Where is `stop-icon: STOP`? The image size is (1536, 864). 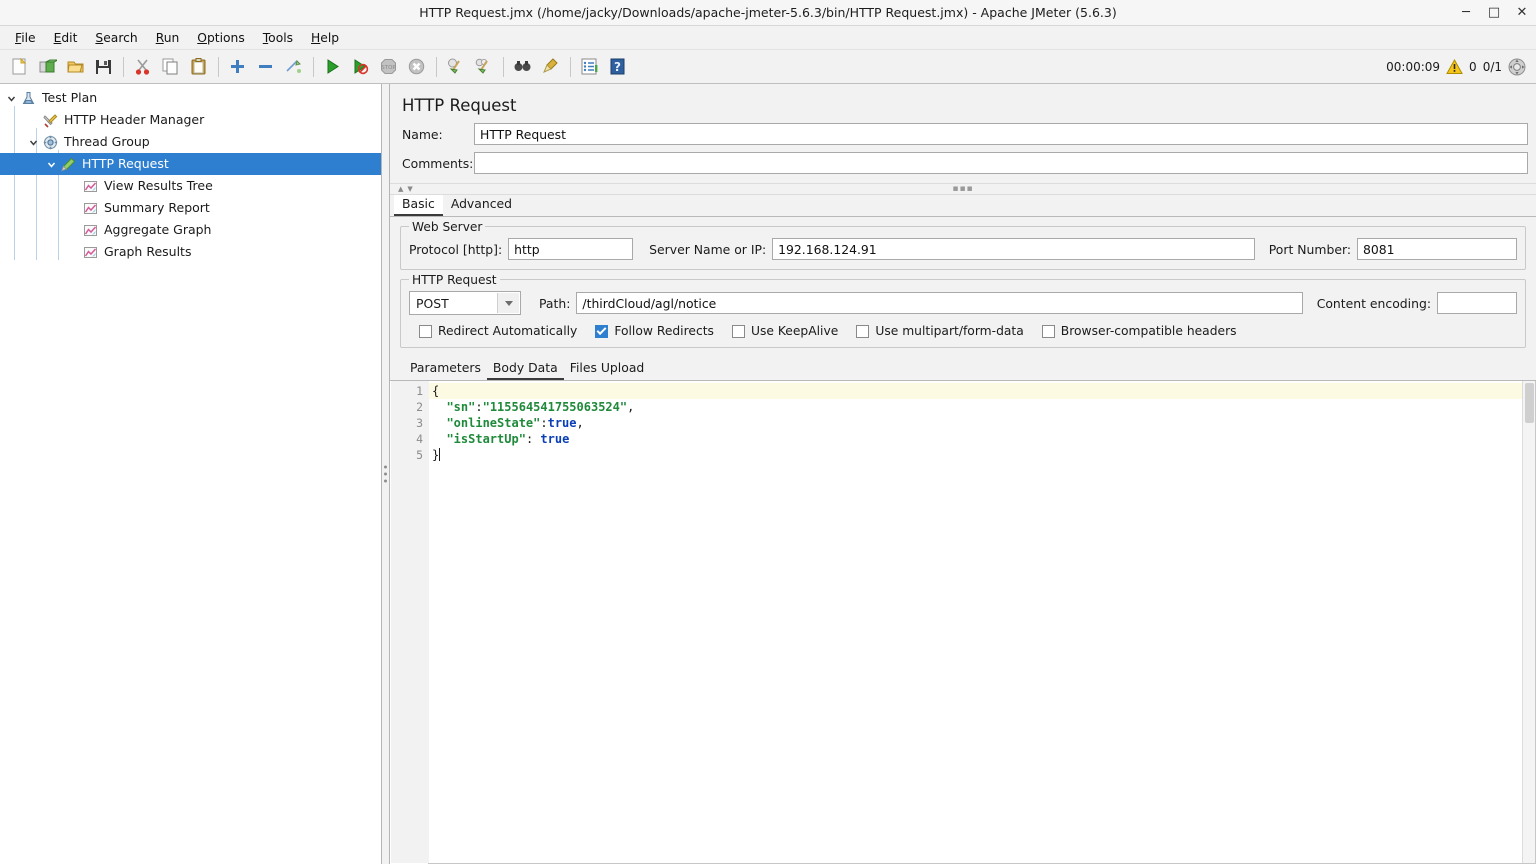 stop-icon: STOP is located at coordinates (388, 66).